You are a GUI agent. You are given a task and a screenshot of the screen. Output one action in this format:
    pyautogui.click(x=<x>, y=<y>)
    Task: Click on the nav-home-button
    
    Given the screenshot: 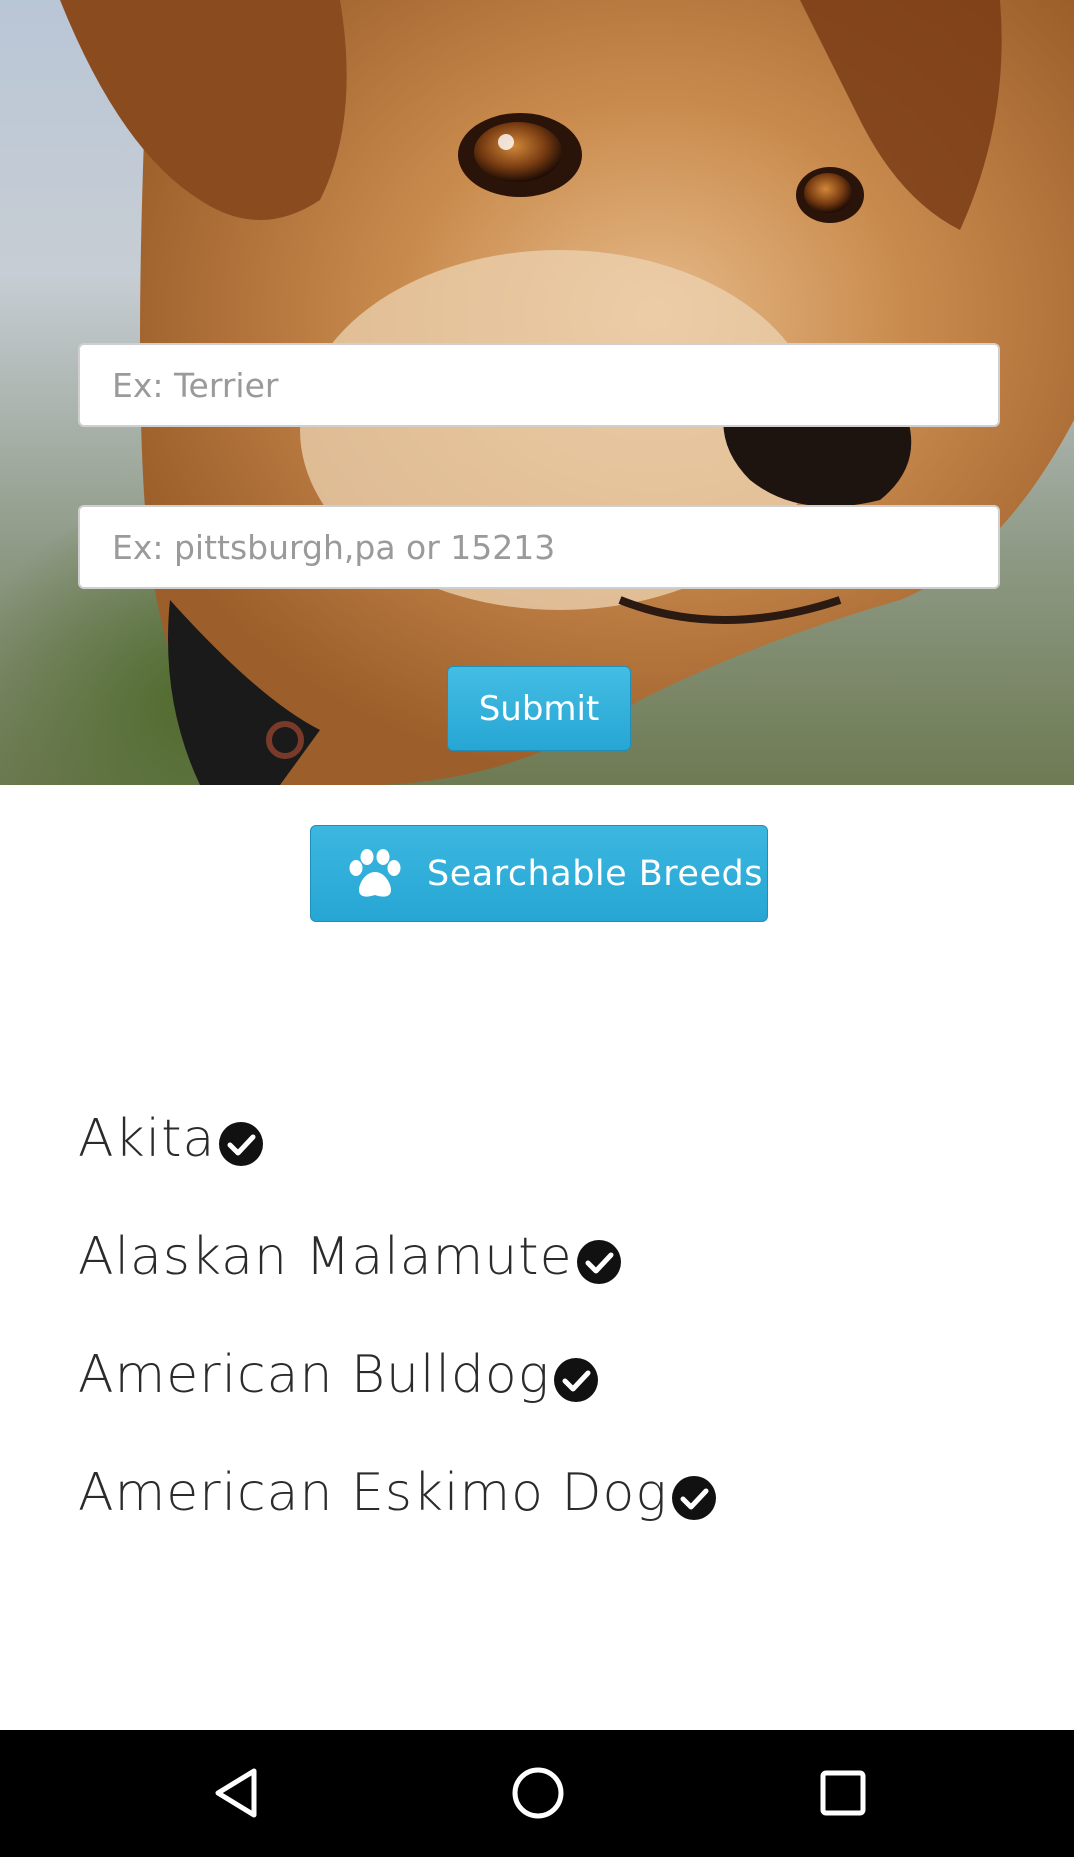 What is the action you would take?
    pyautogui.click(x=538, y=1793)
    